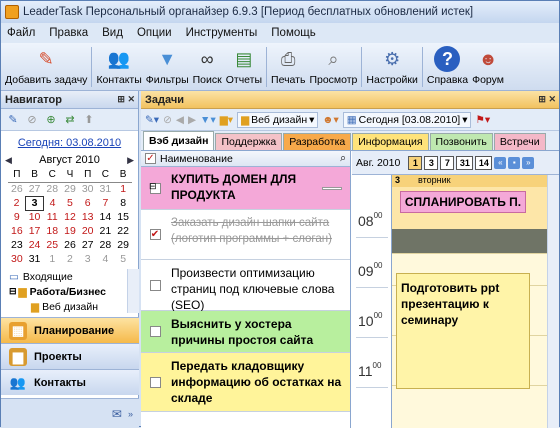  Describe the element at coordinates (528, 162) in the screenshot. I see `next-day-icon: »` at that location.